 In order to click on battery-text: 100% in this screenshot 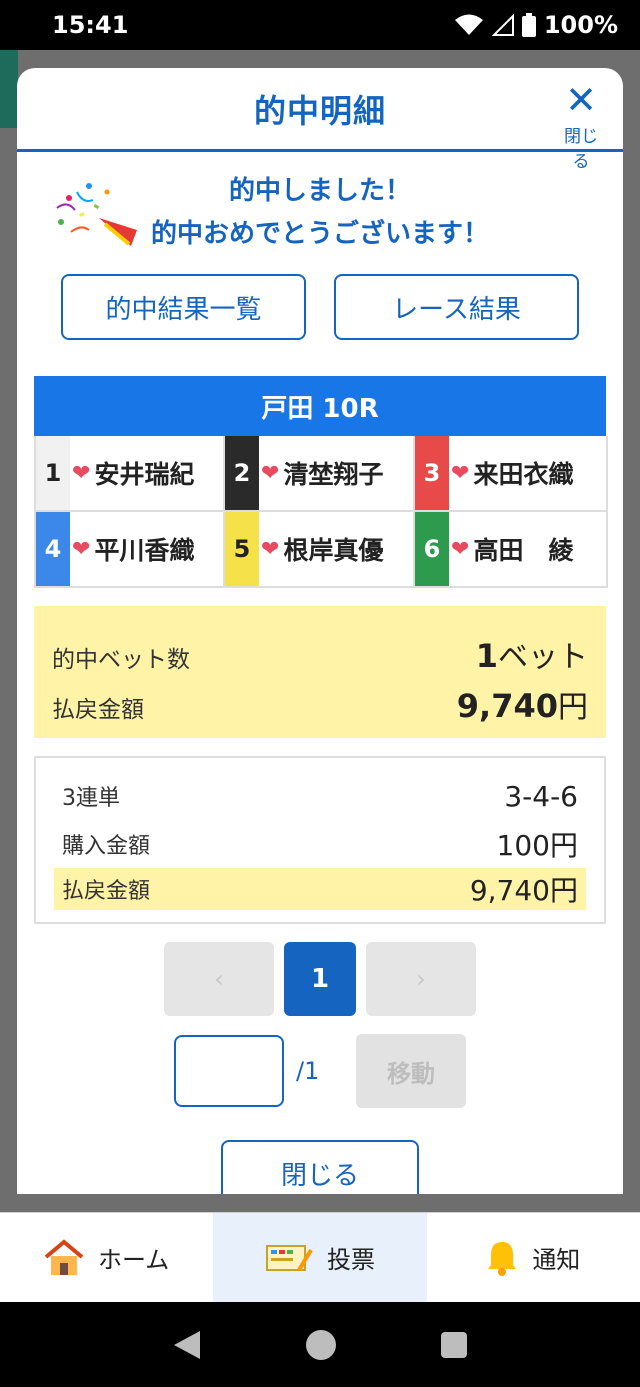, I will do `click(580, 25)`.